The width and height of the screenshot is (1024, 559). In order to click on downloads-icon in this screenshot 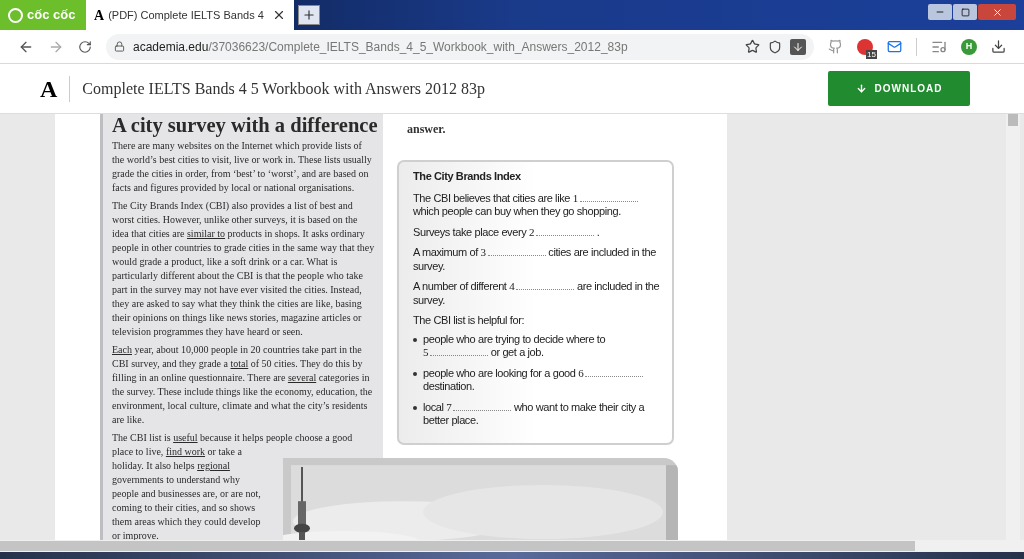, I will do `click(998, 46)`.